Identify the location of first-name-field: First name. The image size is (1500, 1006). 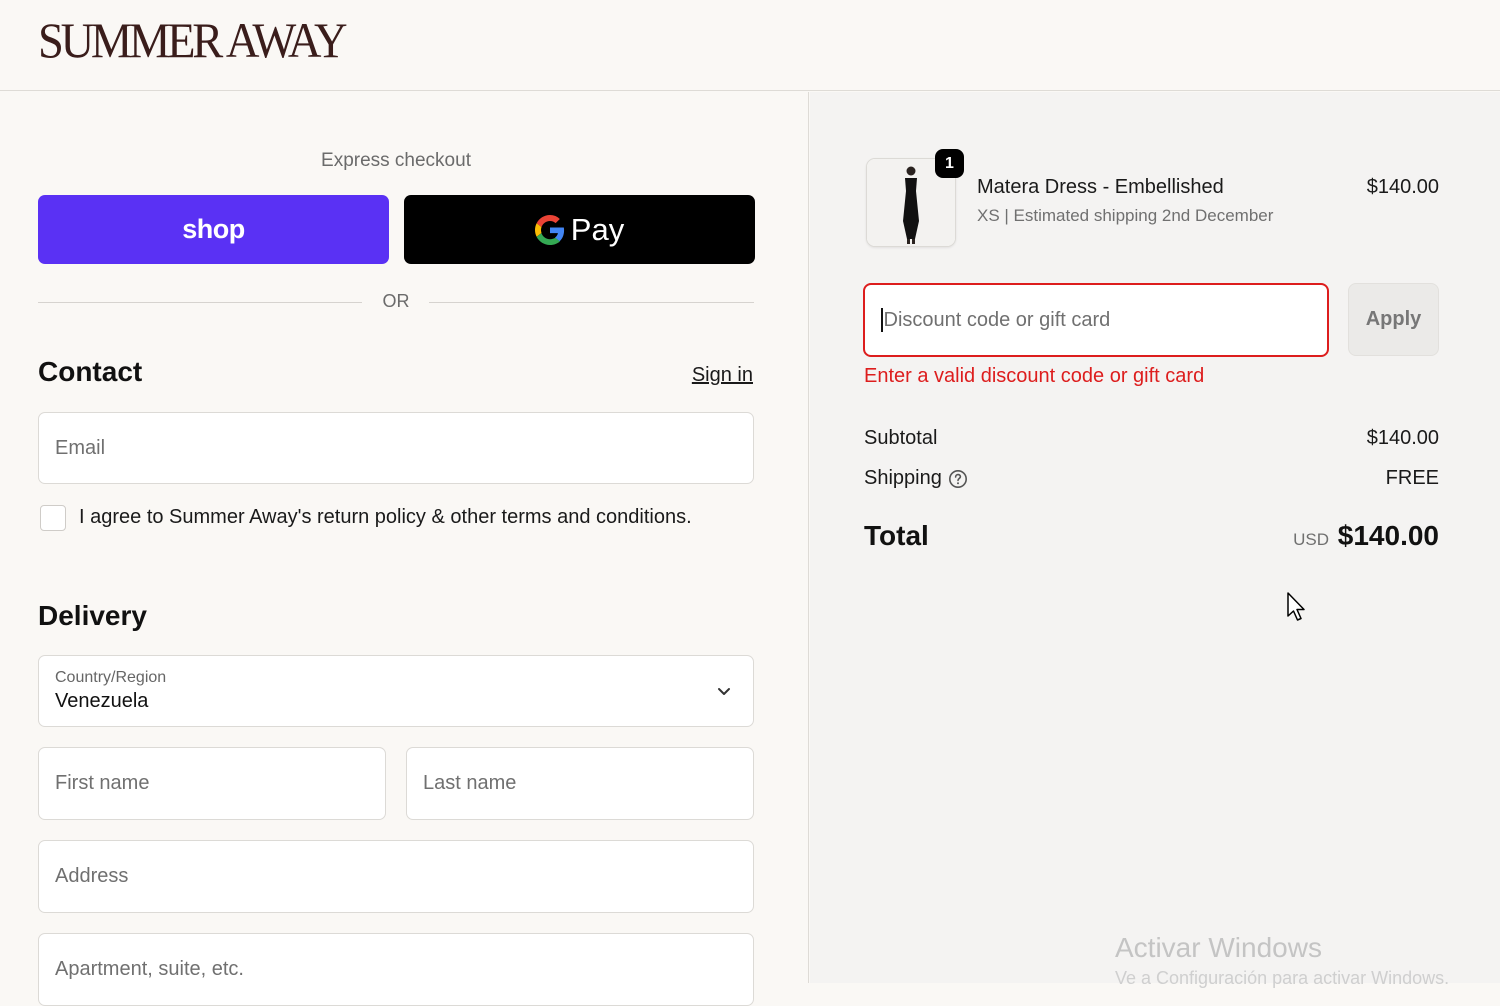
(212, 783).